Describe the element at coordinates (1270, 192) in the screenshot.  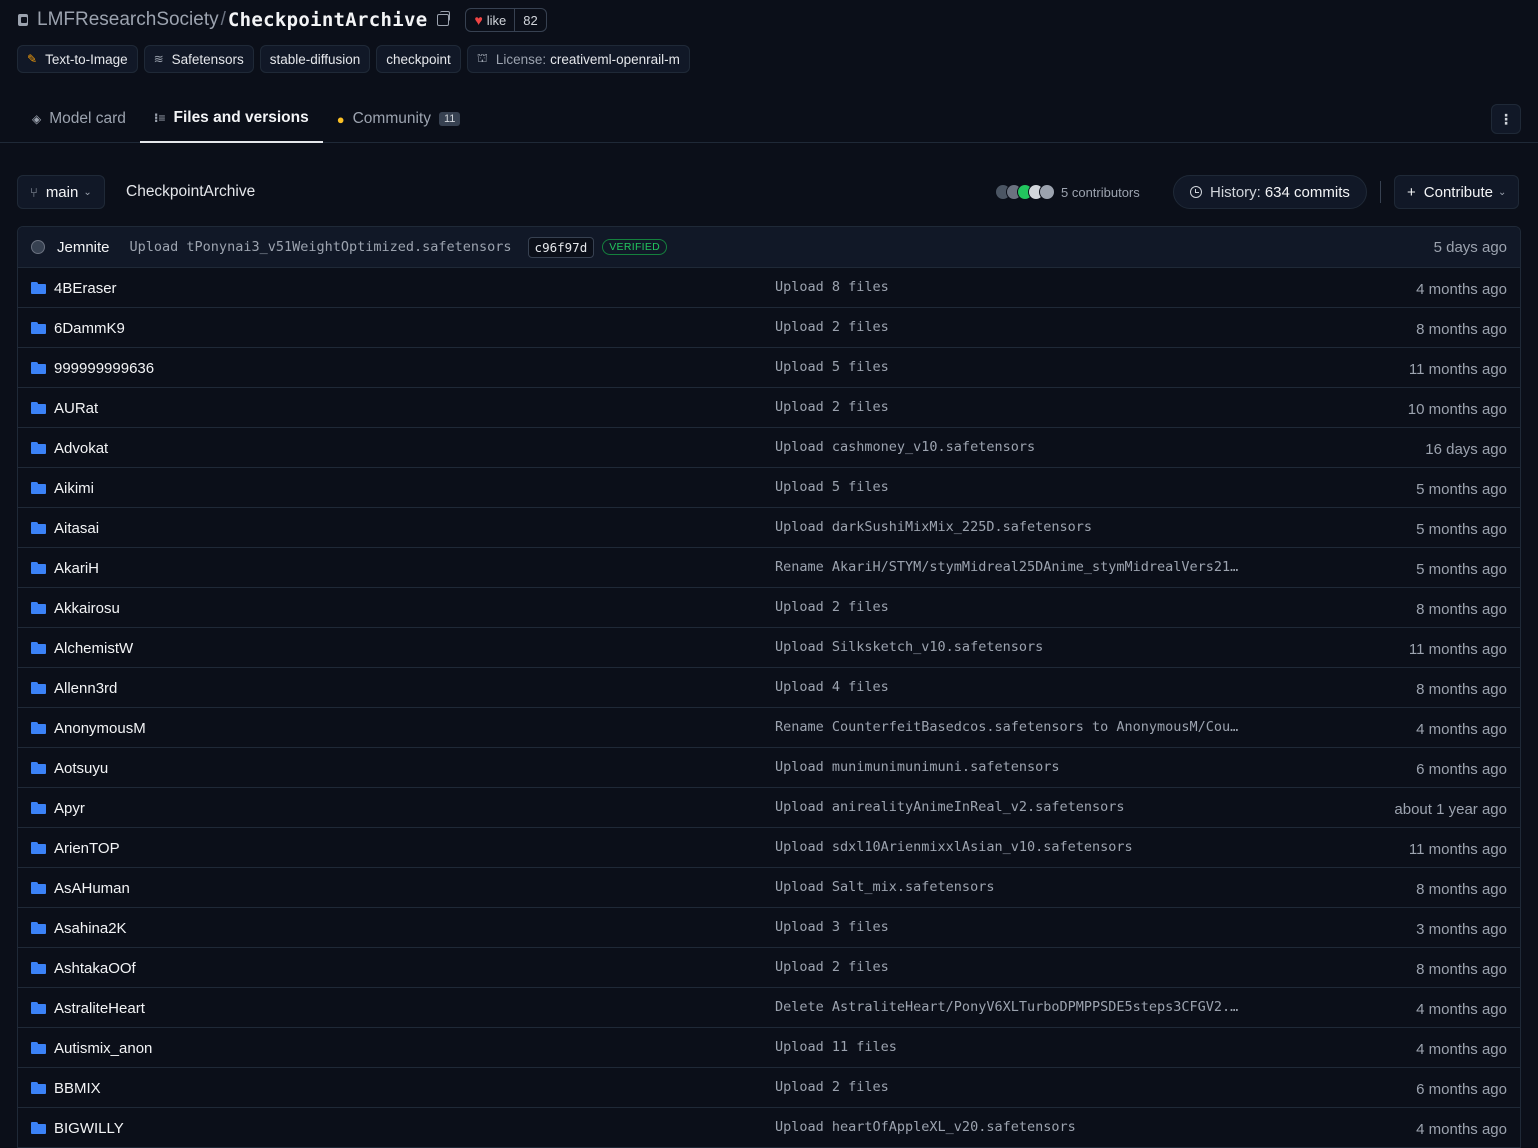
I see `history-button: History: 634 commits` at that location.